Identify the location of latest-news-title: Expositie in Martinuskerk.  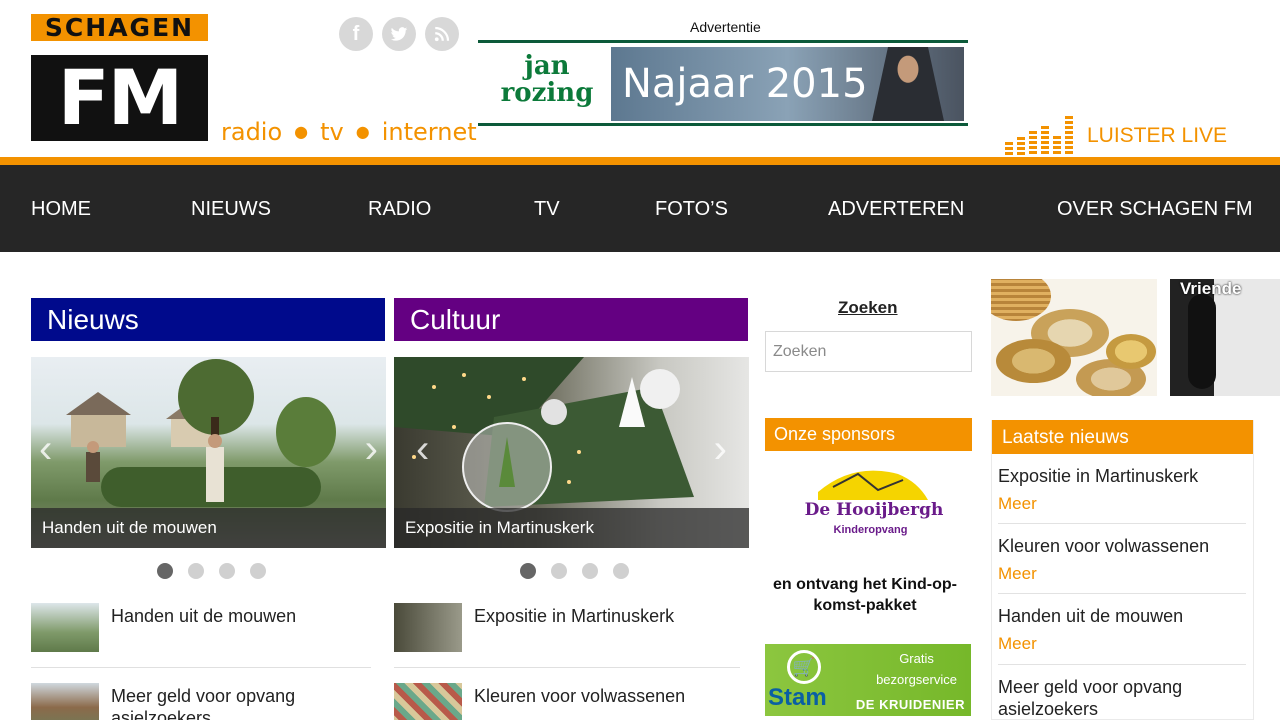
(1098, 476).